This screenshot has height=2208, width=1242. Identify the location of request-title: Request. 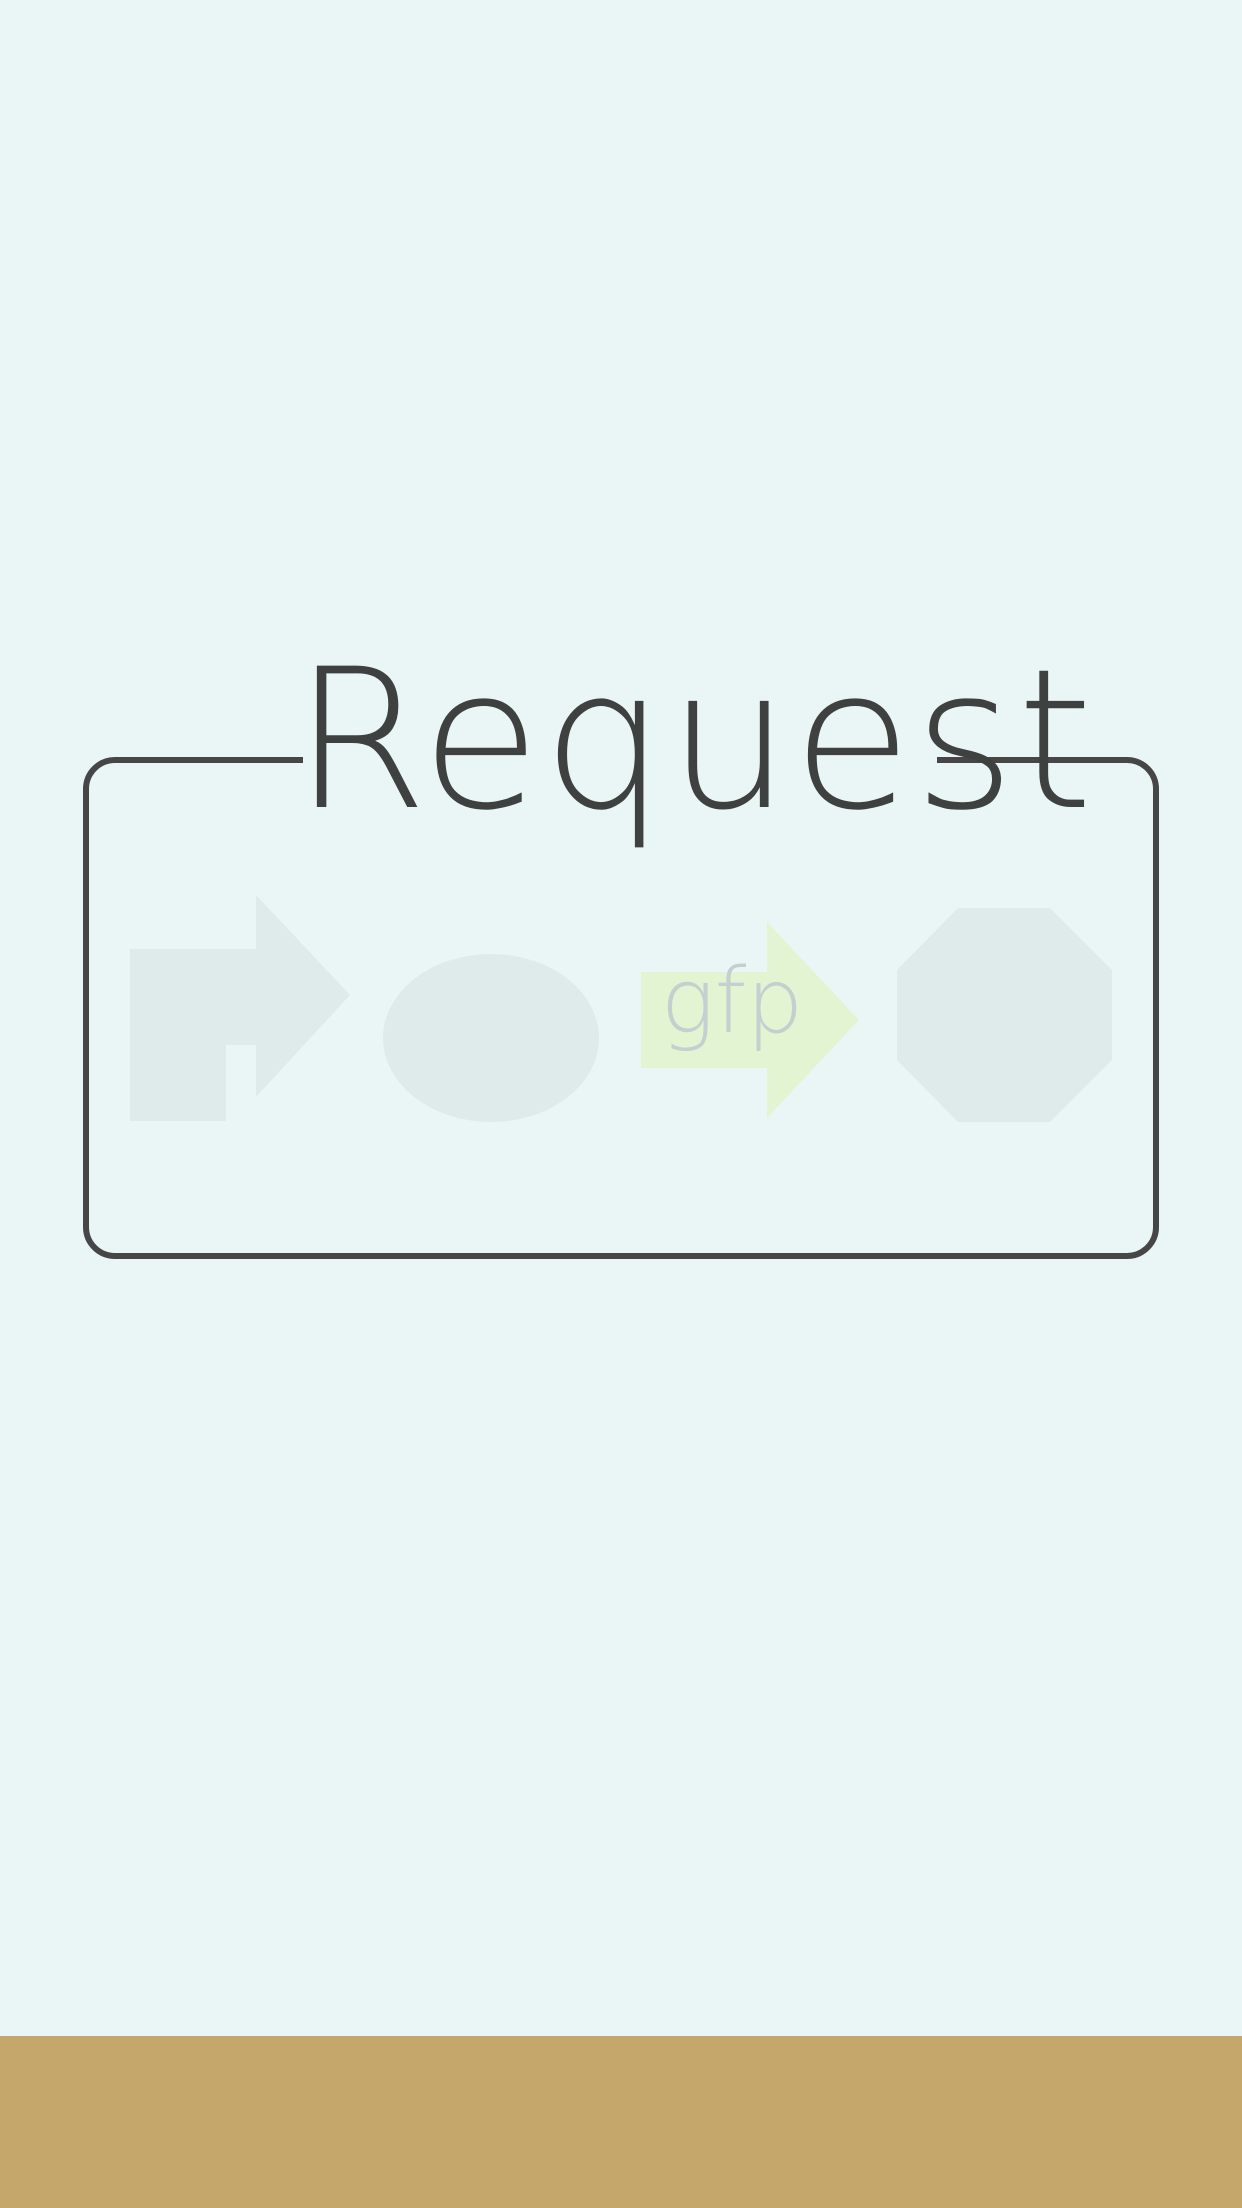
(694, 740).